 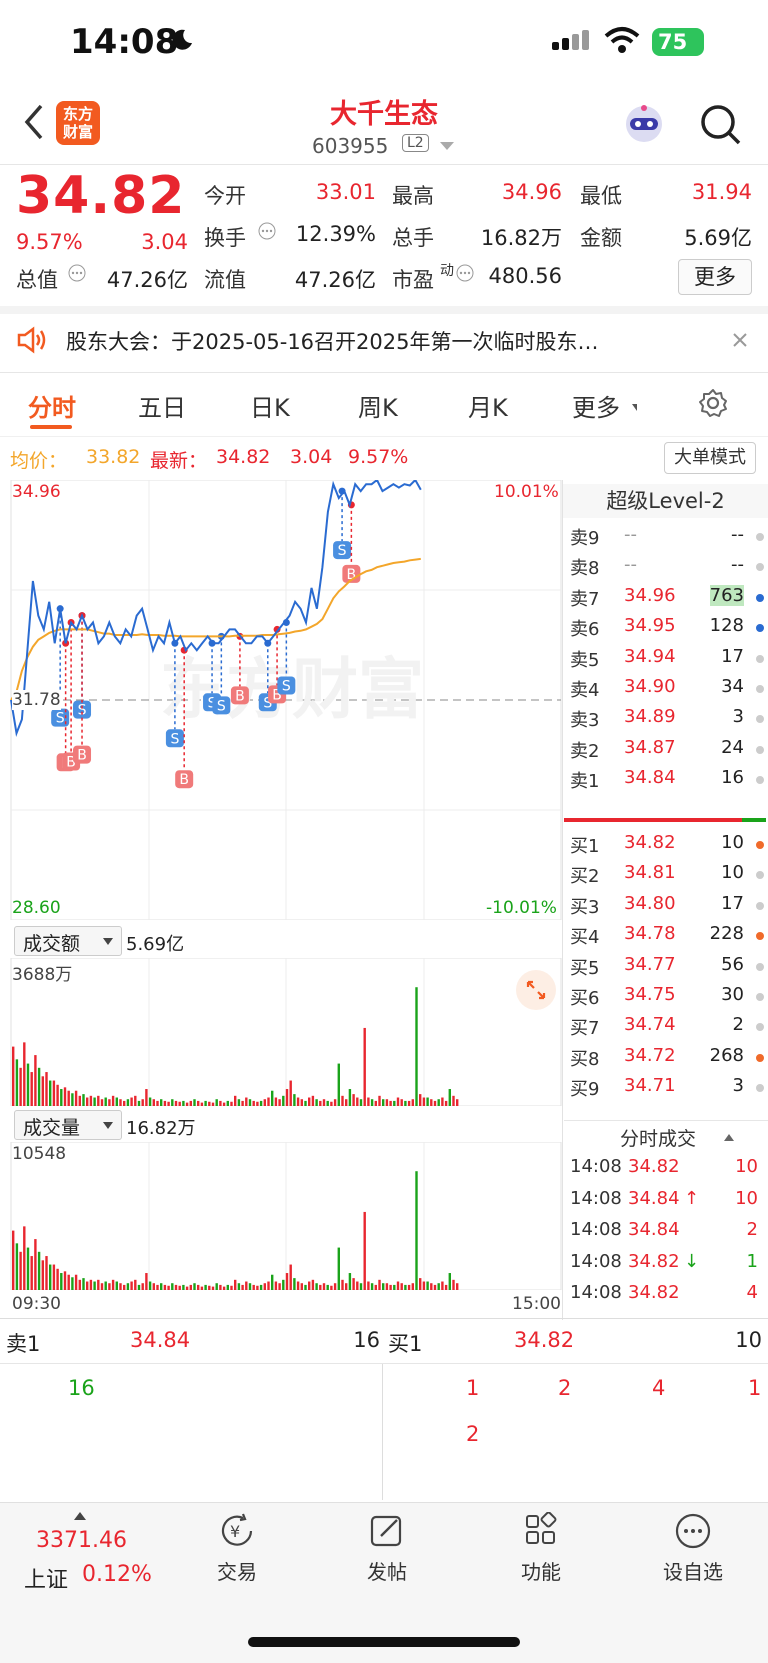 What do you see at coordinates (162, 405) in the screenshot?
I see `tab-five-day: 五日` at bounding box center [162, 405].